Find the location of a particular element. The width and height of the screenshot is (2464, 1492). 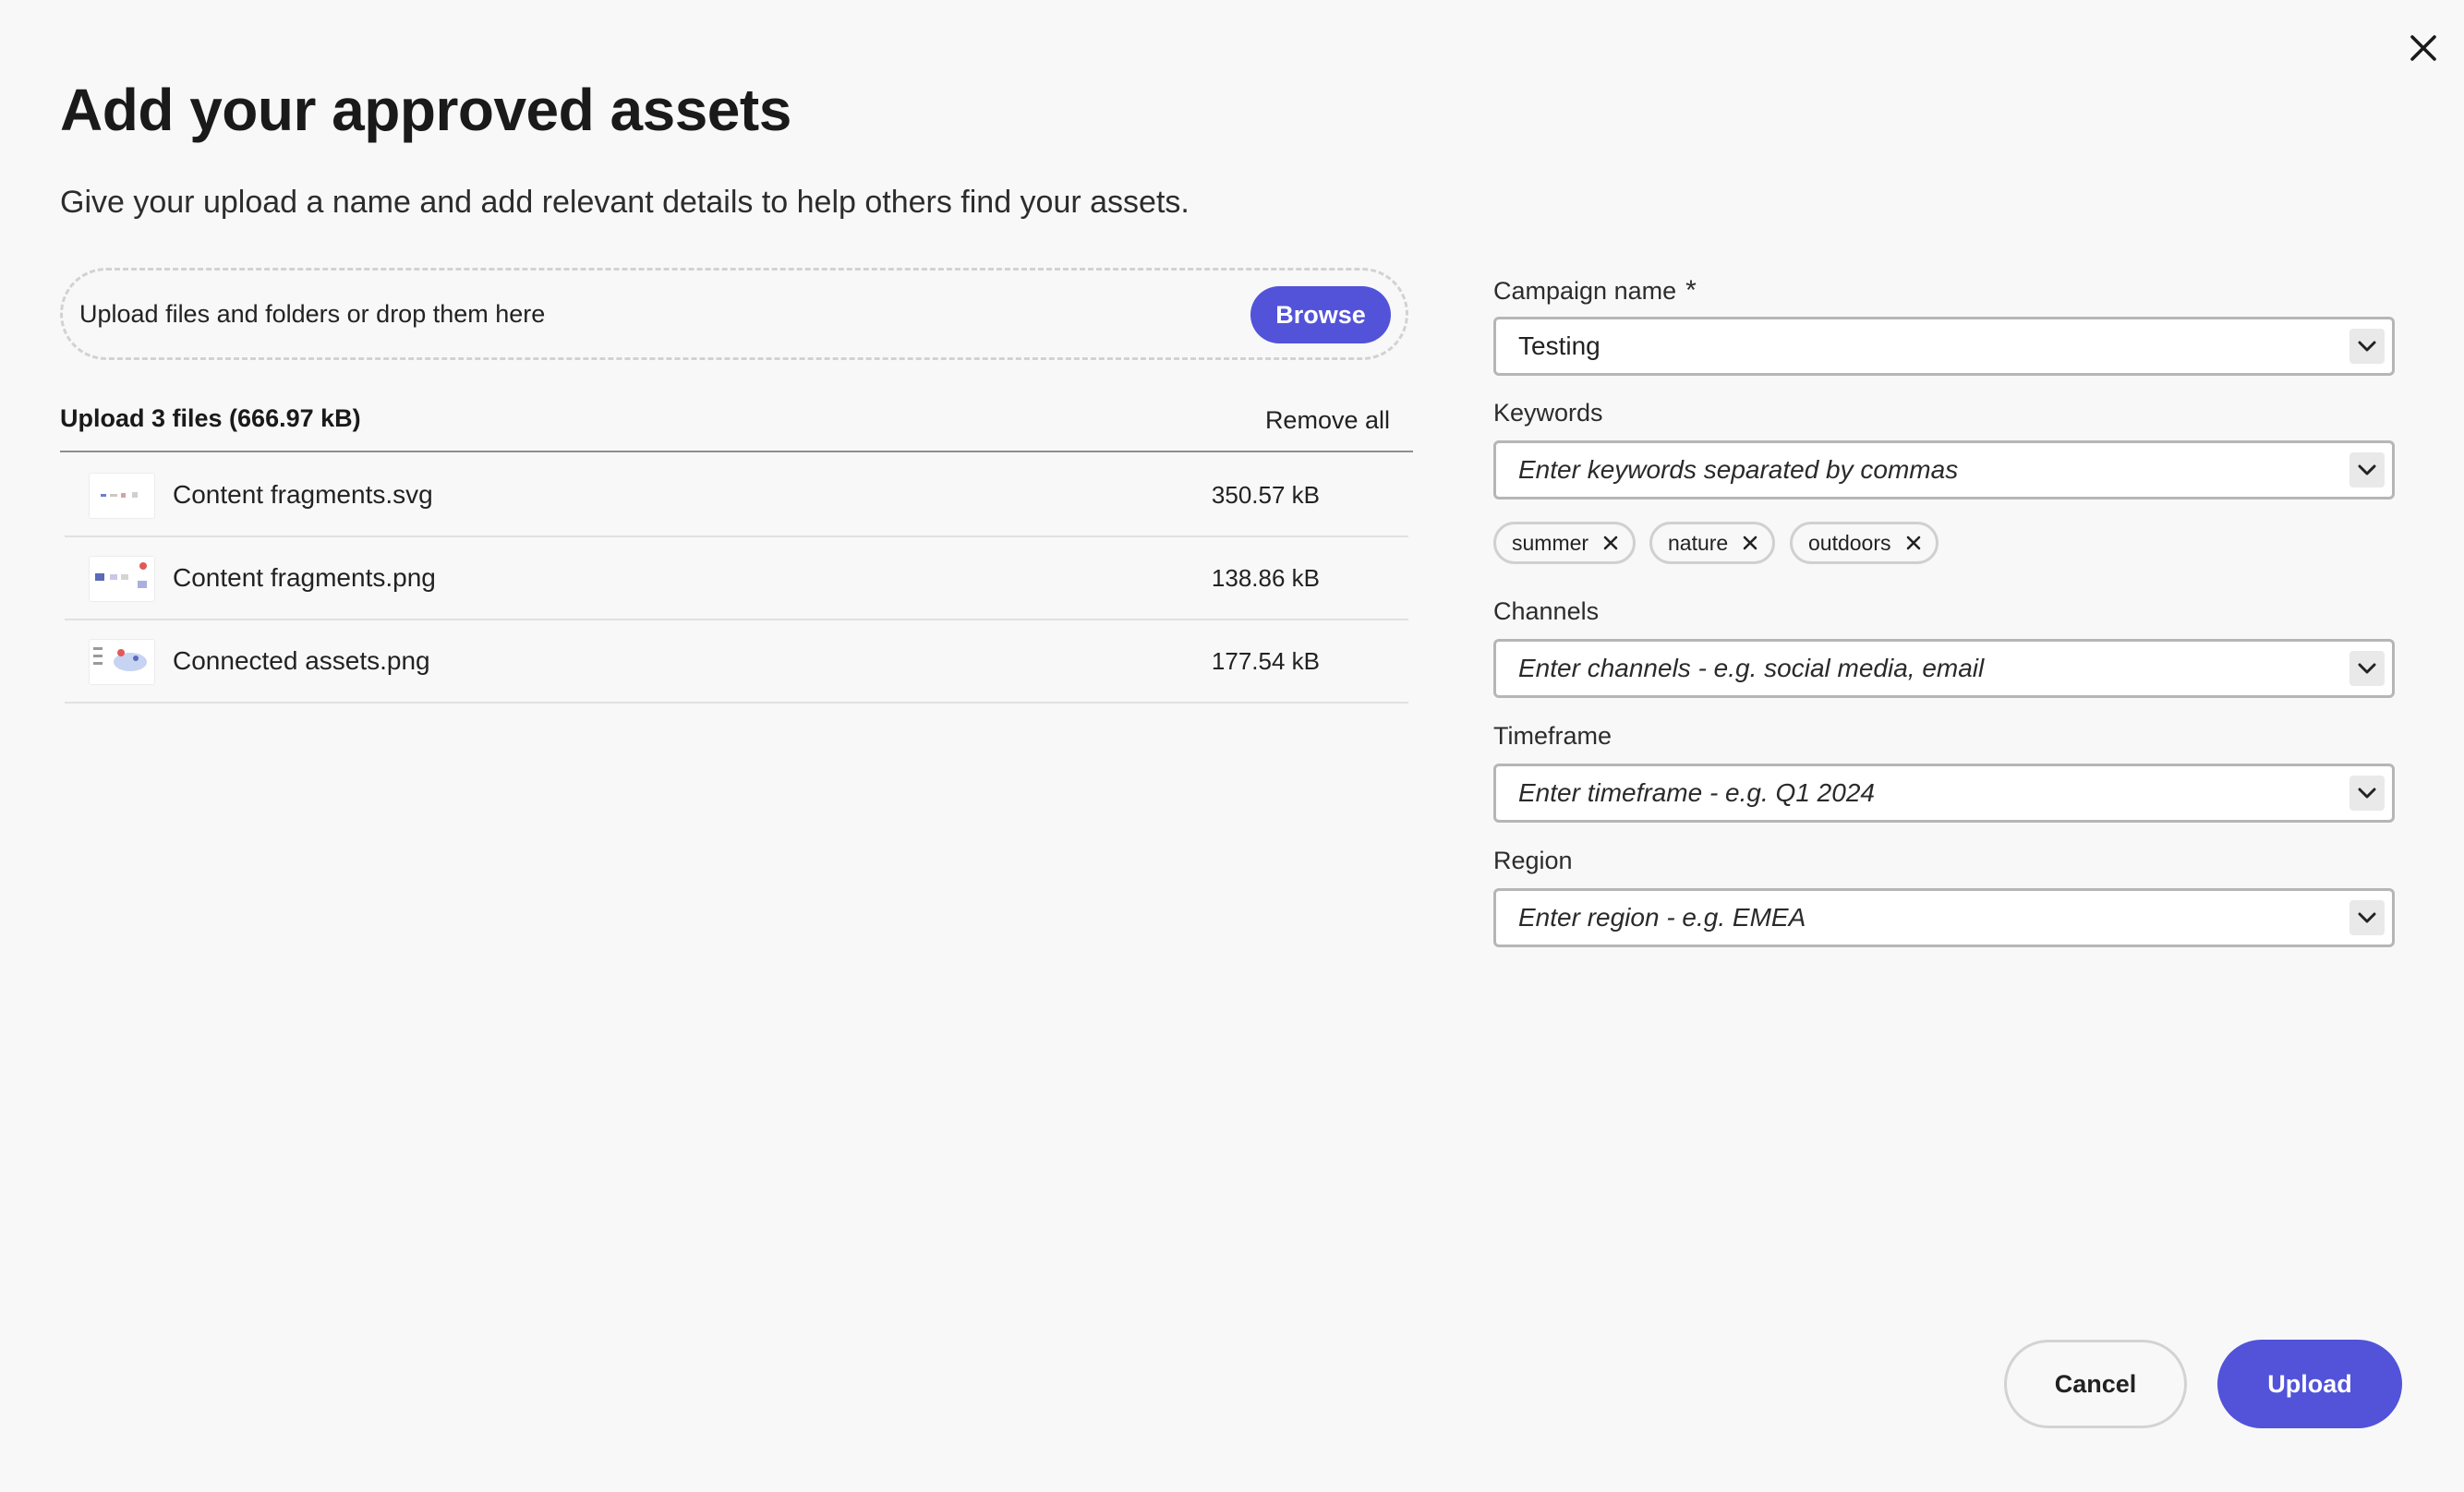

keywords-combobox is located at coordinates (1944, 470).